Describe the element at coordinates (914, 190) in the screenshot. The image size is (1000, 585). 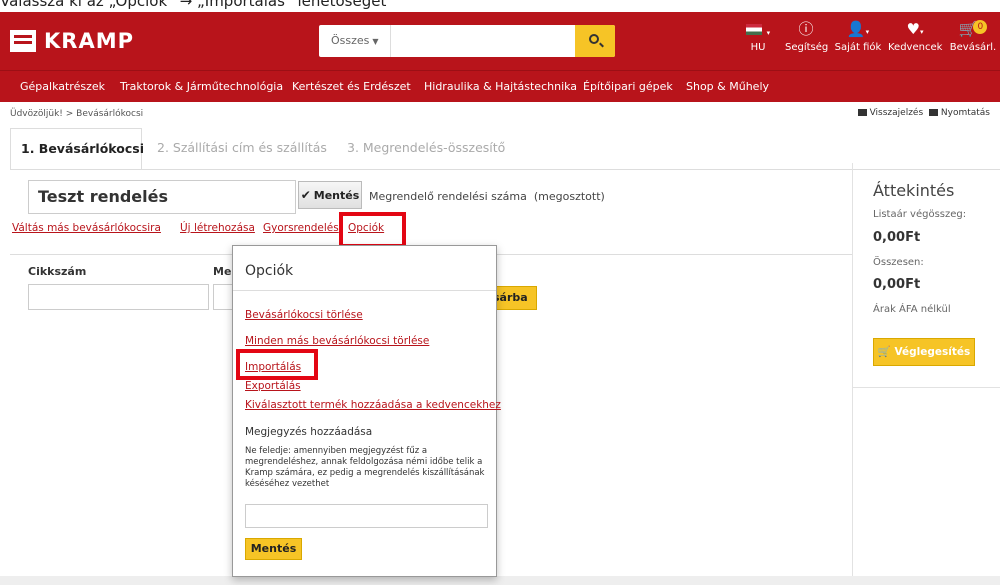
I see `summary-title: Áttekintés` at that location.